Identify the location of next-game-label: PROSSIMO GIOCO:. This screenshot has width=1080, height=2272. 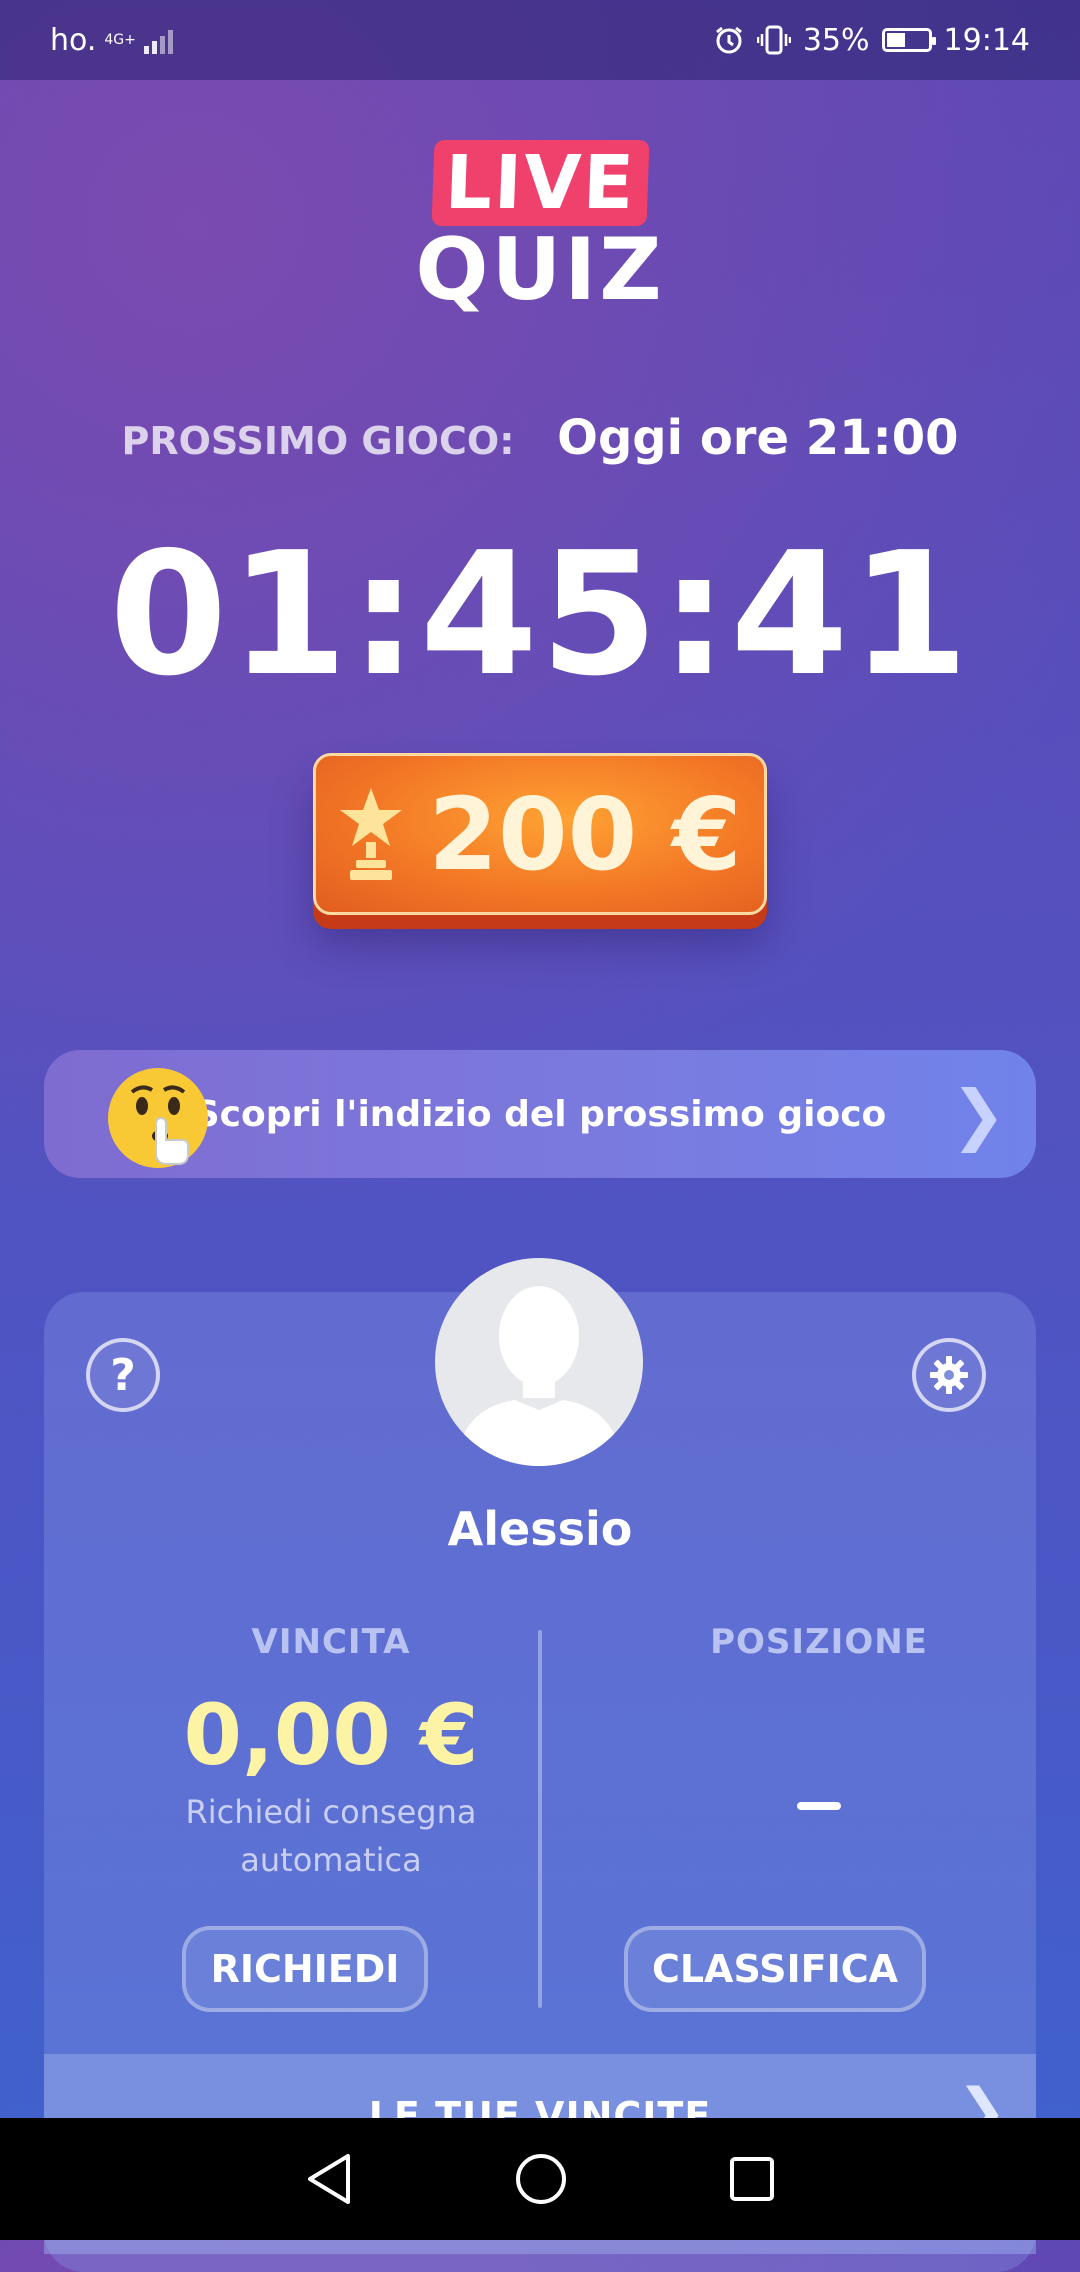
(318, 441).